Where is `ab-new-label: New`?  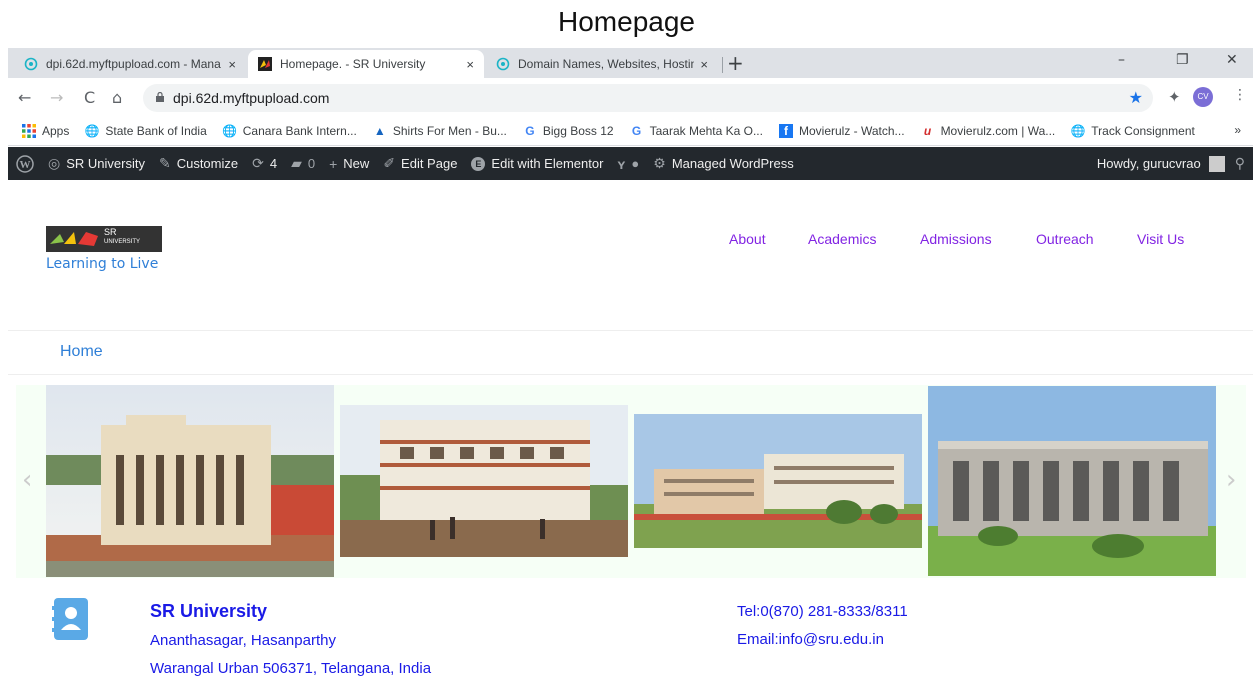
ab-new-label: New is located at coordinates (356, 163).